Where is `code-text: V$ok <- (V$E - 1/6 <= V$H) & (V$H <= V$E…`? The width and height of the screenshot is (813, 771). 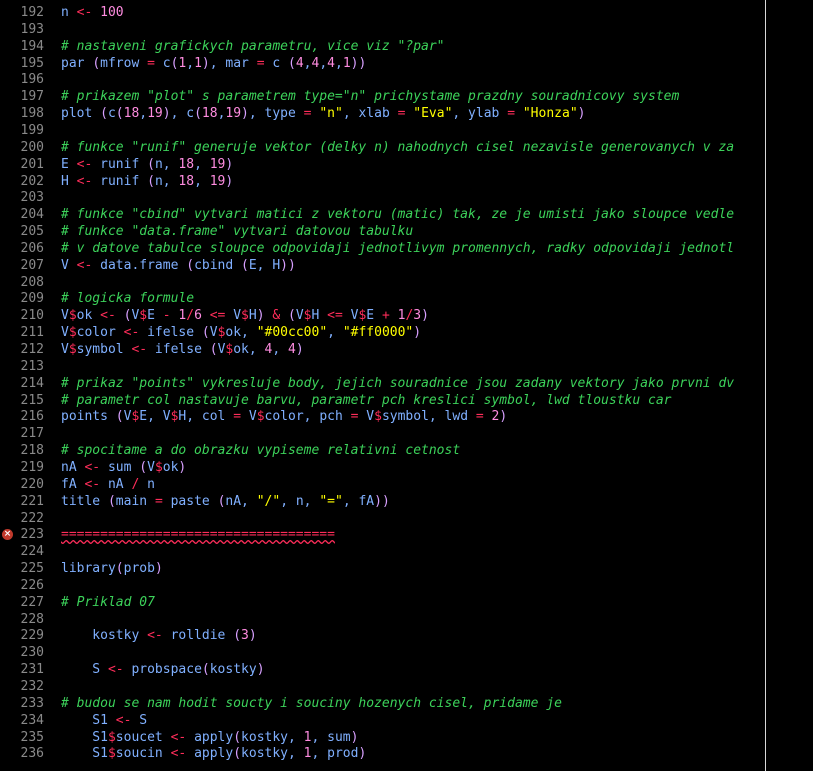 code-text: V$ok <- (V$E - 1/6 <= V$H) & (V$H <= V$E… is located at coordinates (245, 315).